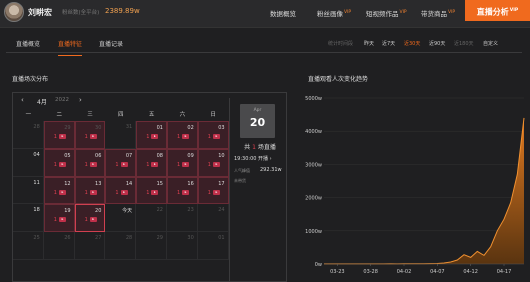  Describe the element at coordinates (182, 218) in the screenshot. I see `calendar-day-cell: 23` at that location.